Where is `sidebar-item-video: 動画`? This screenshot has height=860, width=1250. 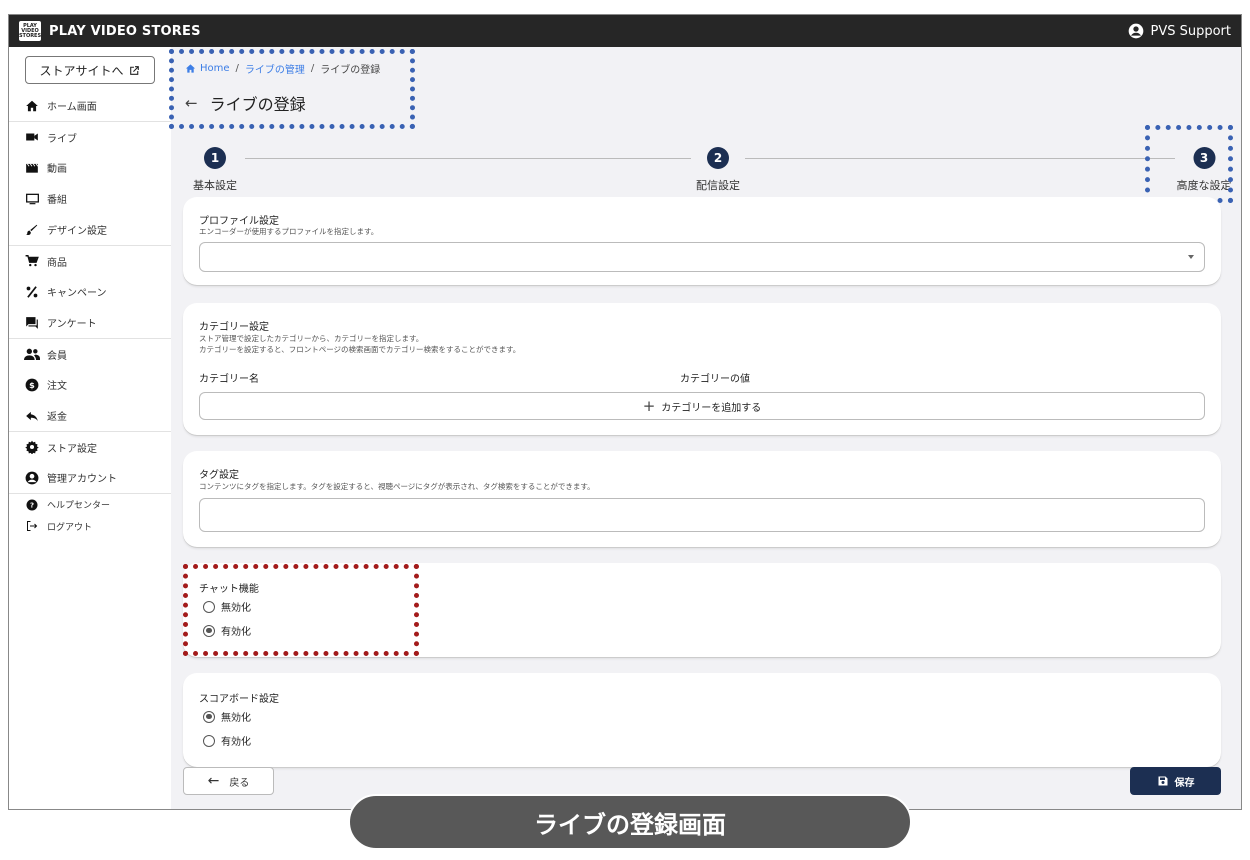 sidebar-item-video: 動画 is located at coordinates (90, 167).